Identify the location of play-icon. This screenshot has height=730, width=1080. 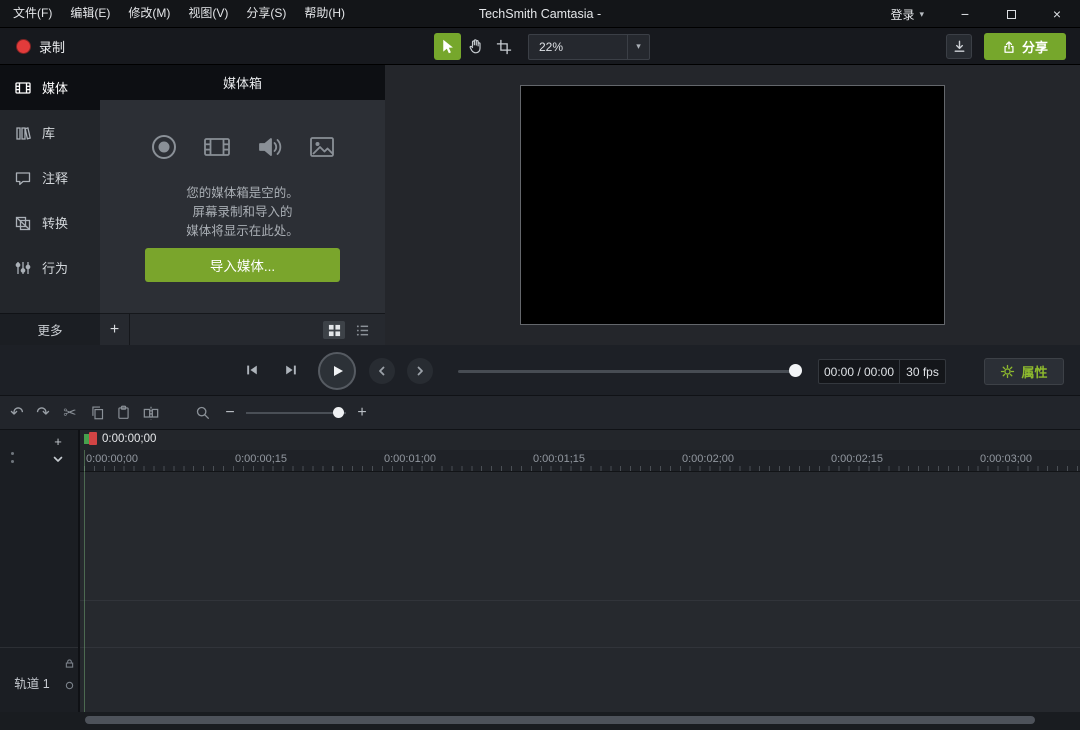
(337, 371).